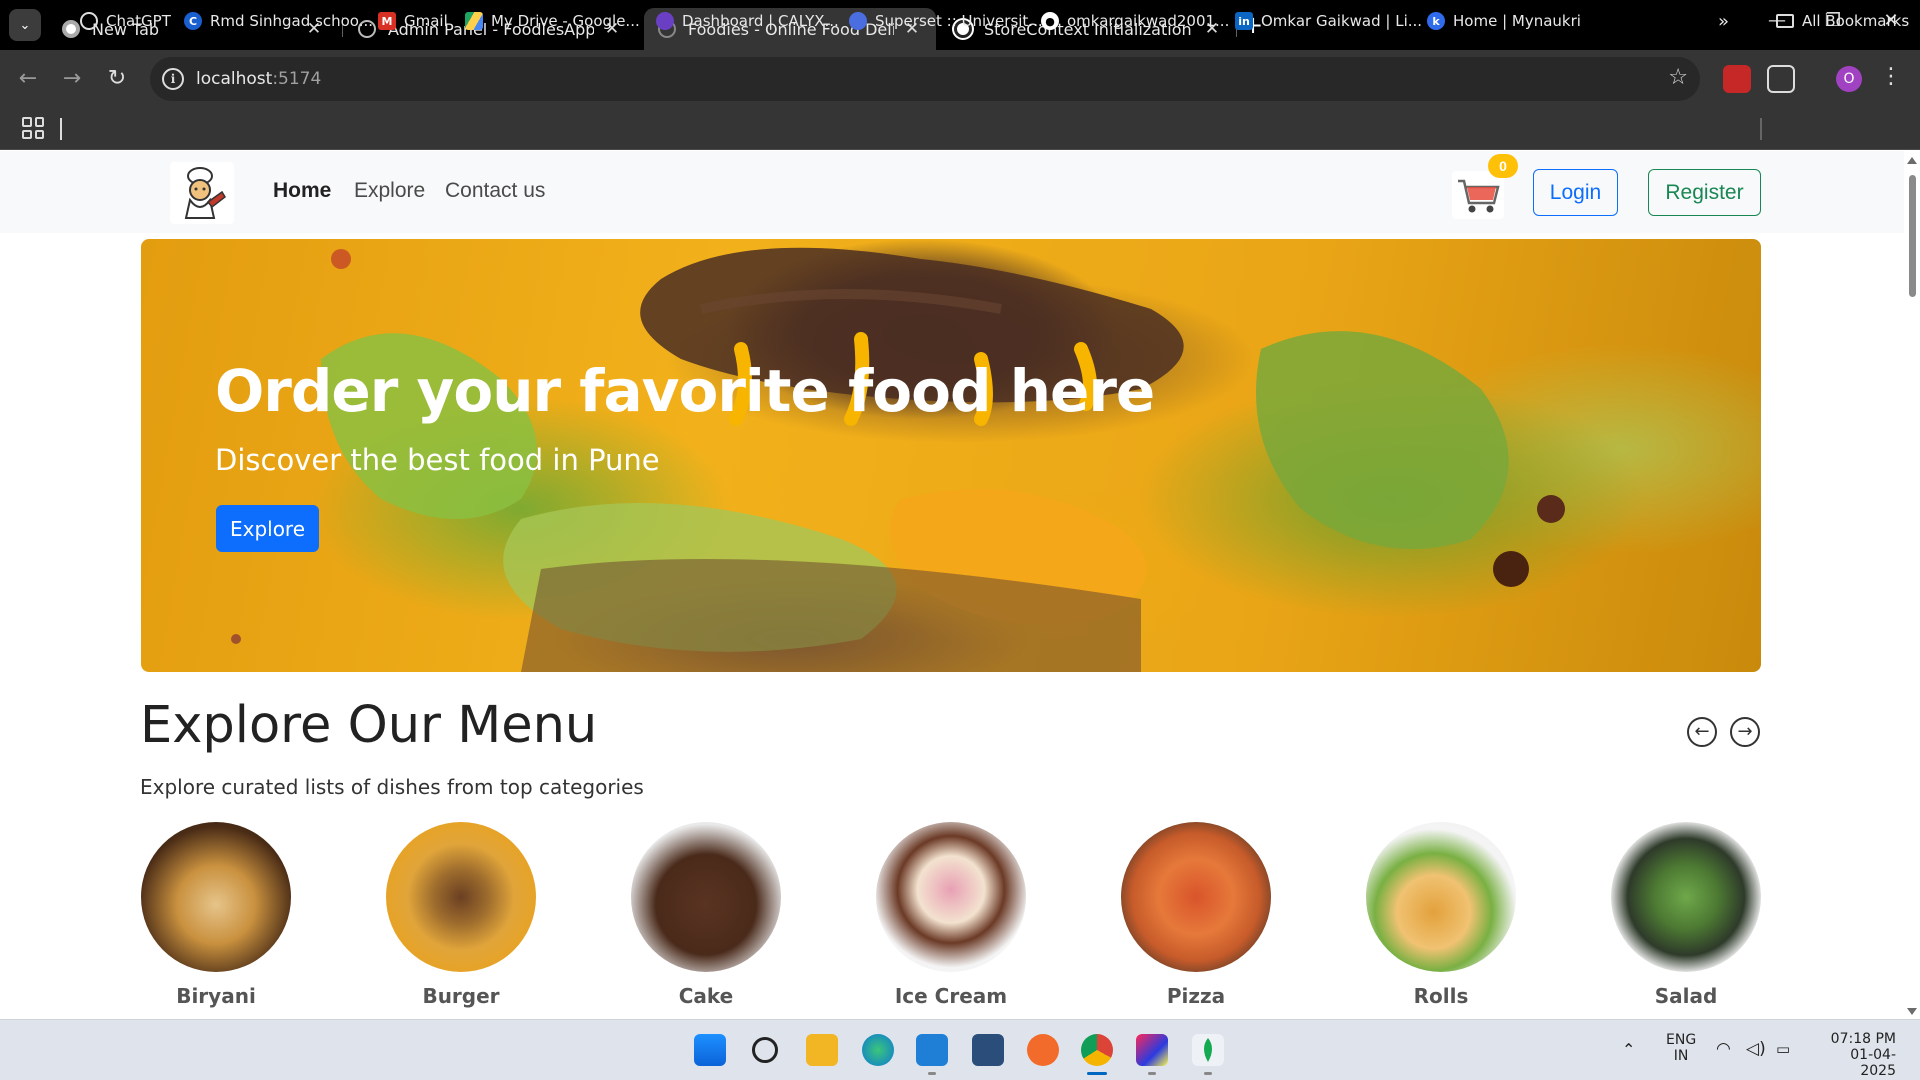 Image resolution: width=1920 pixels, height=1080 pixels. I want to click on bookmarks-overflow-icon: », so click(1723, 21).